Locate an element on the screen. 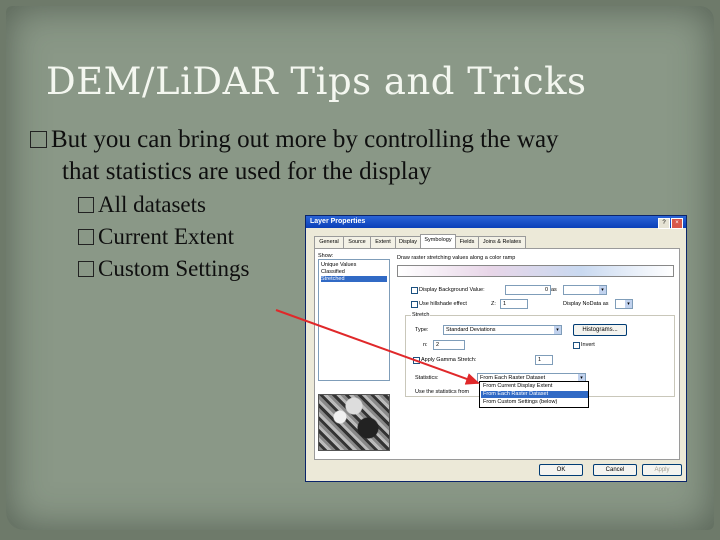 This screenshot has width=720, height=540. hillshade-z-label: Z: is located at coordinates (493, 304).